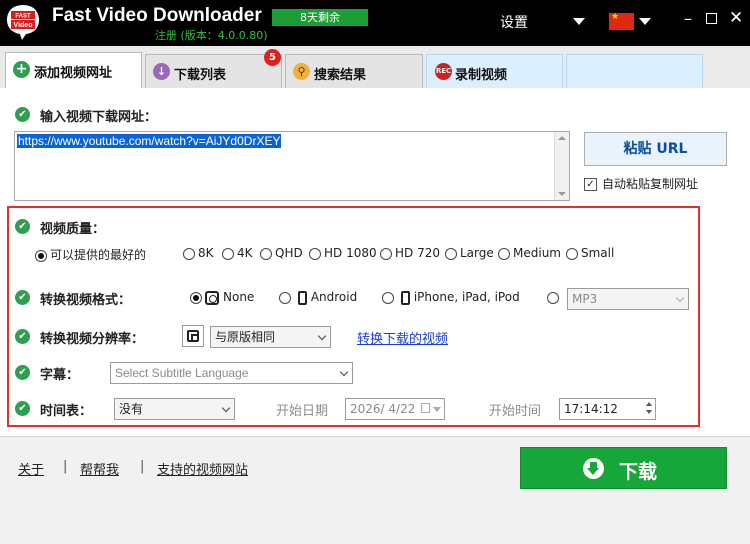 The image size is (750, 544). I want to click on tab-empty, so click(634, 71).